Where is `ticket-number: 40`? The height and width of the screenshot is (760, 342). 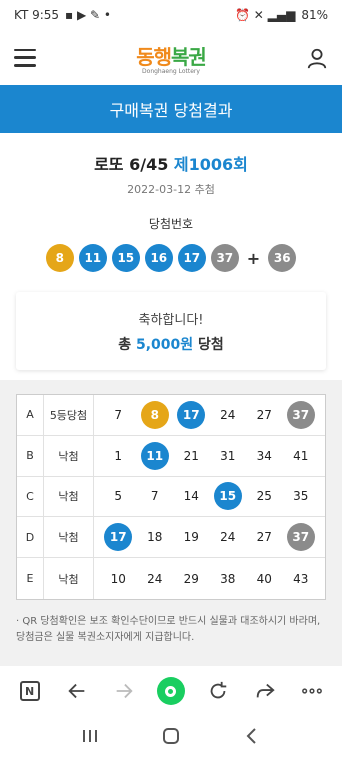
ticket-number: 40 is located at coordinates (264, 578).